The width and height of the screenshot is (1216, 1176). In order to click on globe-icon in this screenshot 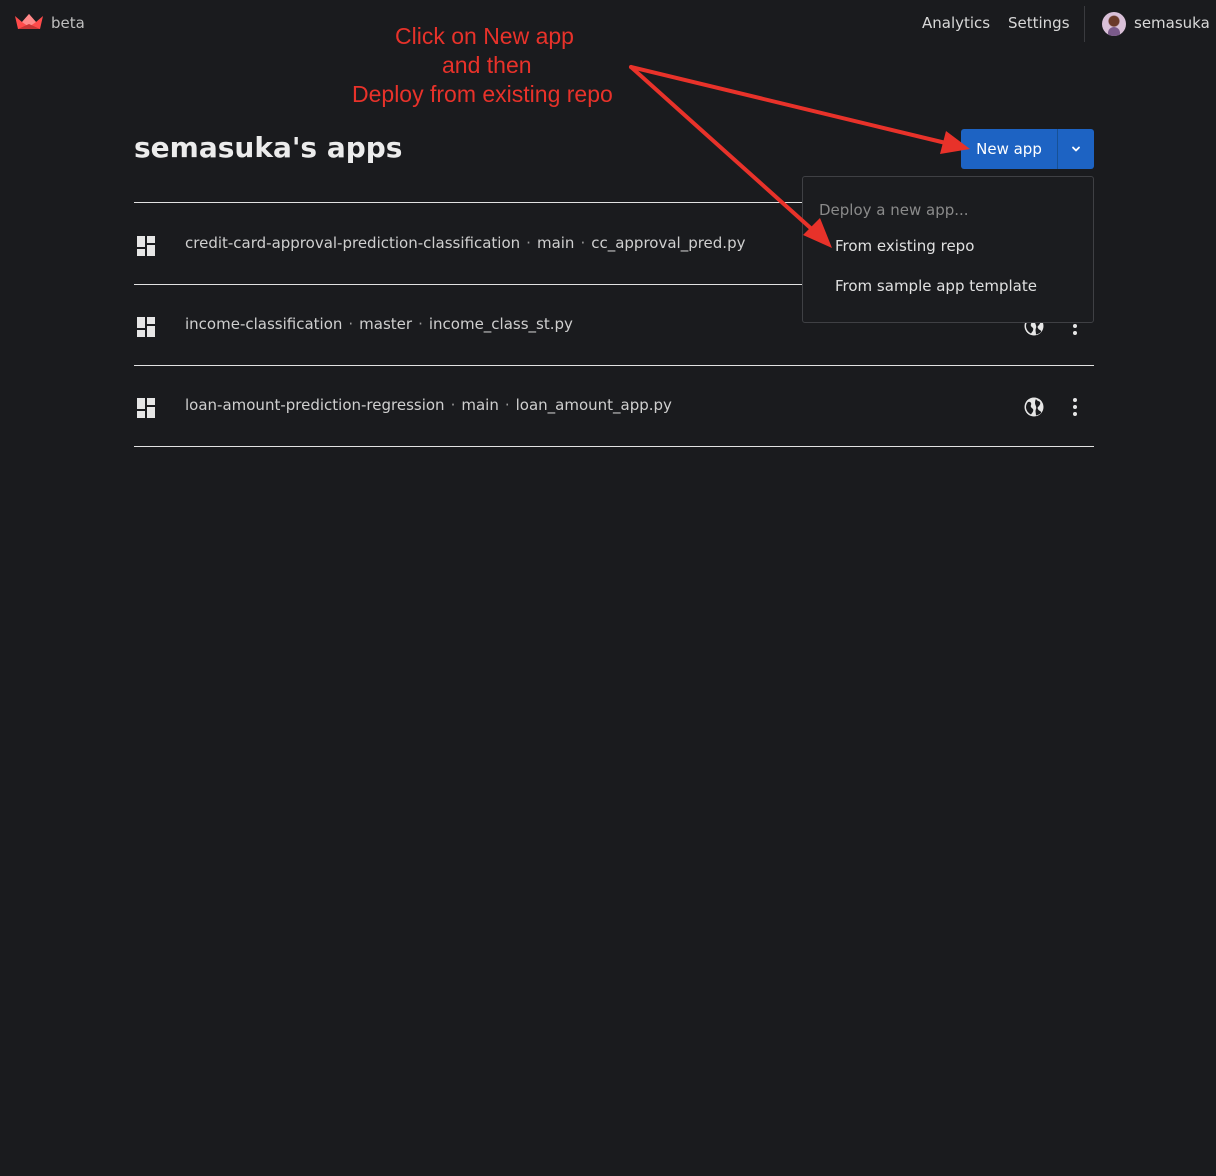, I will do `click(1034, 407)`.